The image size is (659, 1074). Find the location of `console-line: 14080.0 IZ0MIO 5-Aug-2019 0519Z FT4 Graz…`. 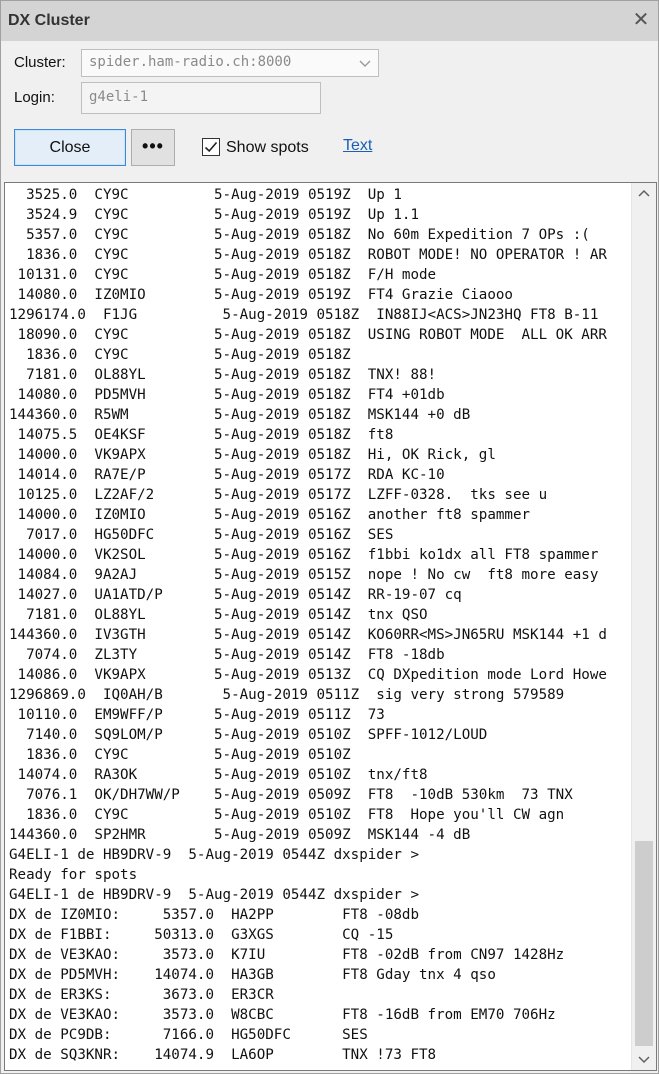

console-line: 14080.0 IZ0MIO 5-Aug-2019 0519Z FT4 Graz… is located at coordinates (261, 295).